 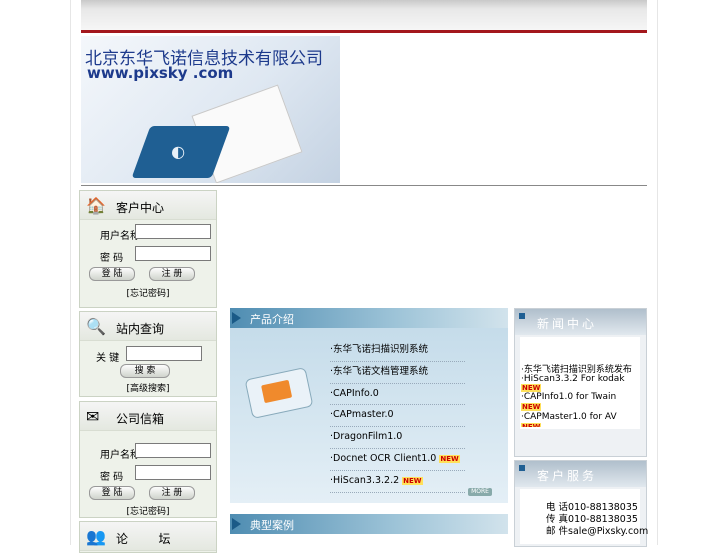 I want to click on site-search-title: 站内查询, so click(x=140, y=329).